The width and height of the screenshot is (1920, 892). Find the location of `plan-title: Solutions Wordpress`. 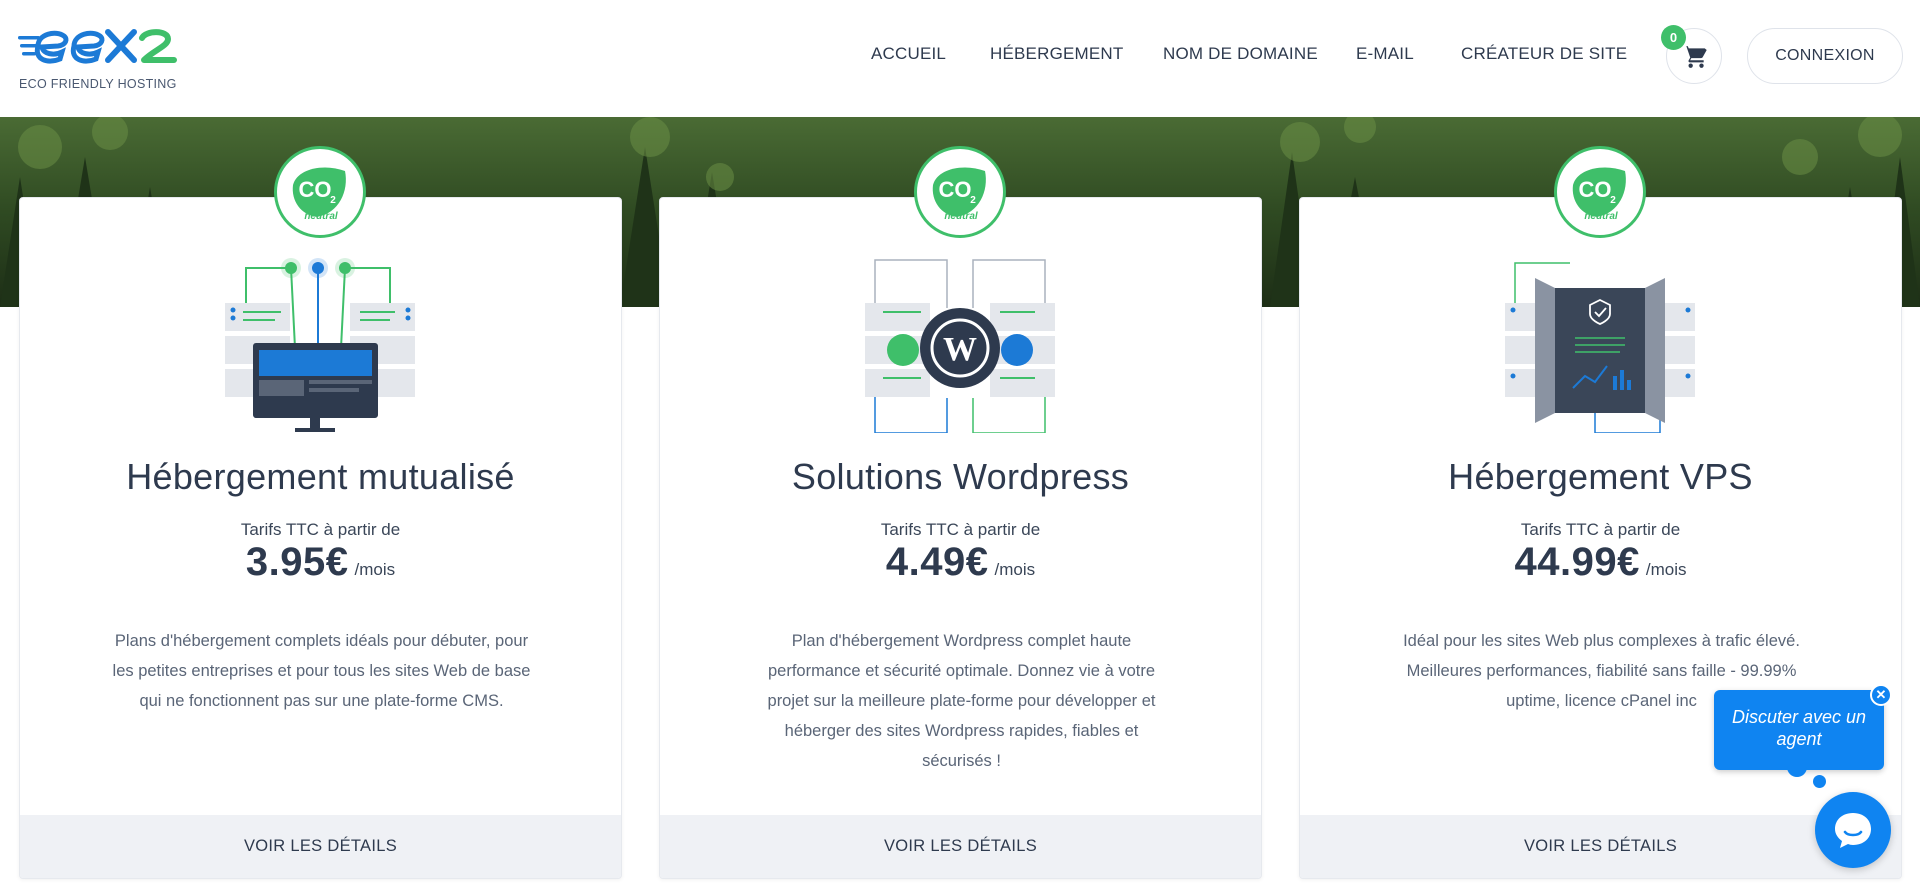

plan-title: Solutions Wordpress is located at coordinates (960, 476).